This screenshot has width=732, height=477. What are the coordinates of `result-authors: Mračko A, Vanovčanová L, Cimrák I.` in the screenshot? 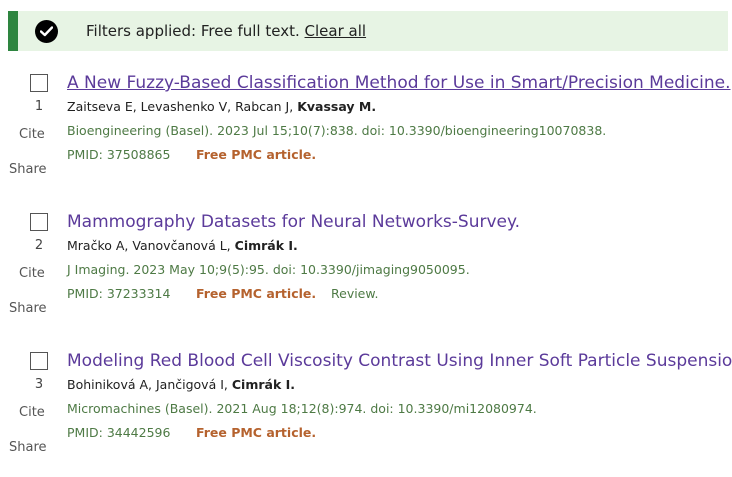 It's located at (182, 245).